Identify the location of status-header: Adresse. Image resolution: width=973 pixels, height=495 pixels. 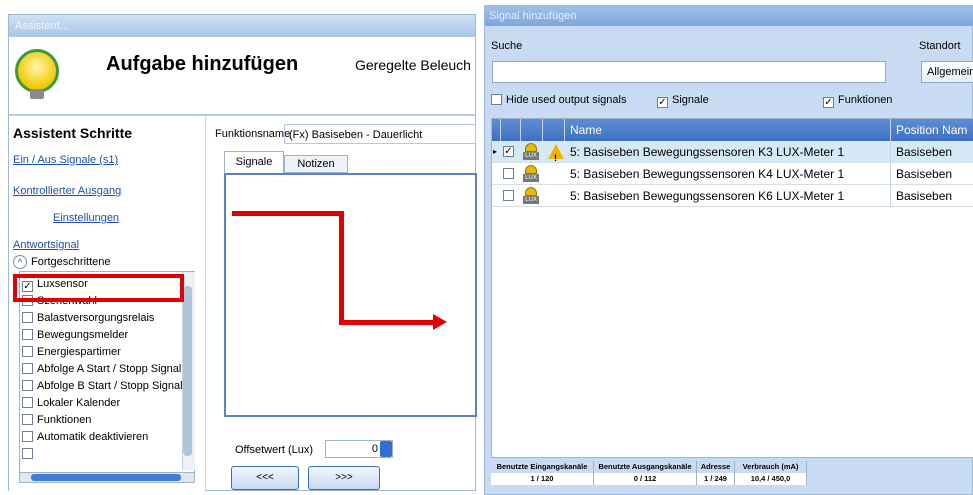
(716, 467).